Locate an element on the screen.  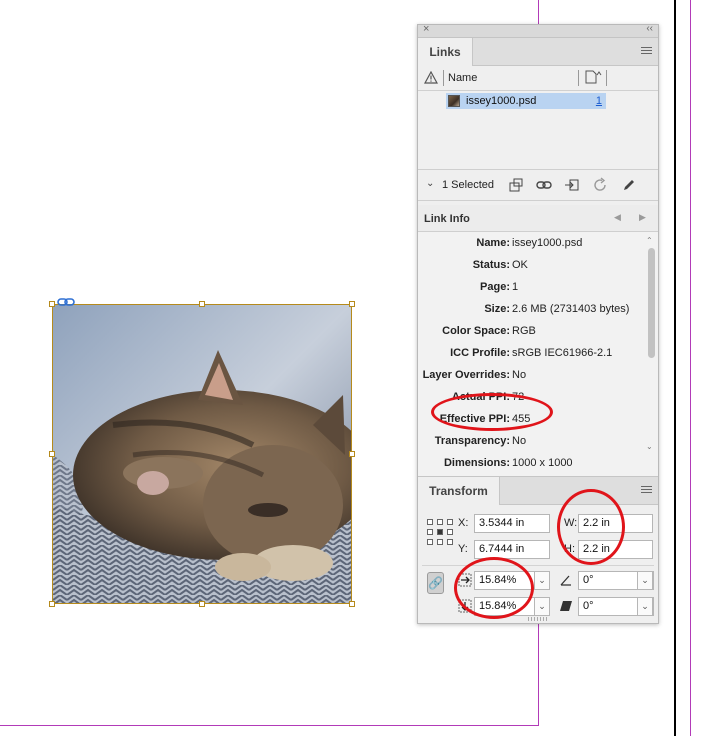
link-row: issey1000.psd 1 is located at coordinates (526, 101).